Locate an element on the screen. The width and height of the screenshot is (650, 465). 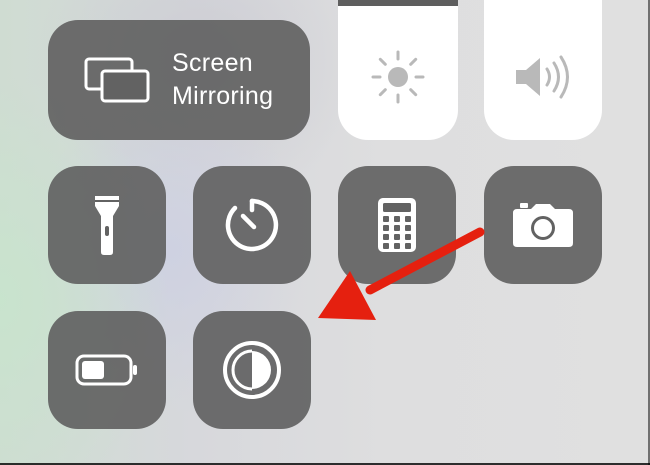
timer-icon is located at coordinates (252, 225).